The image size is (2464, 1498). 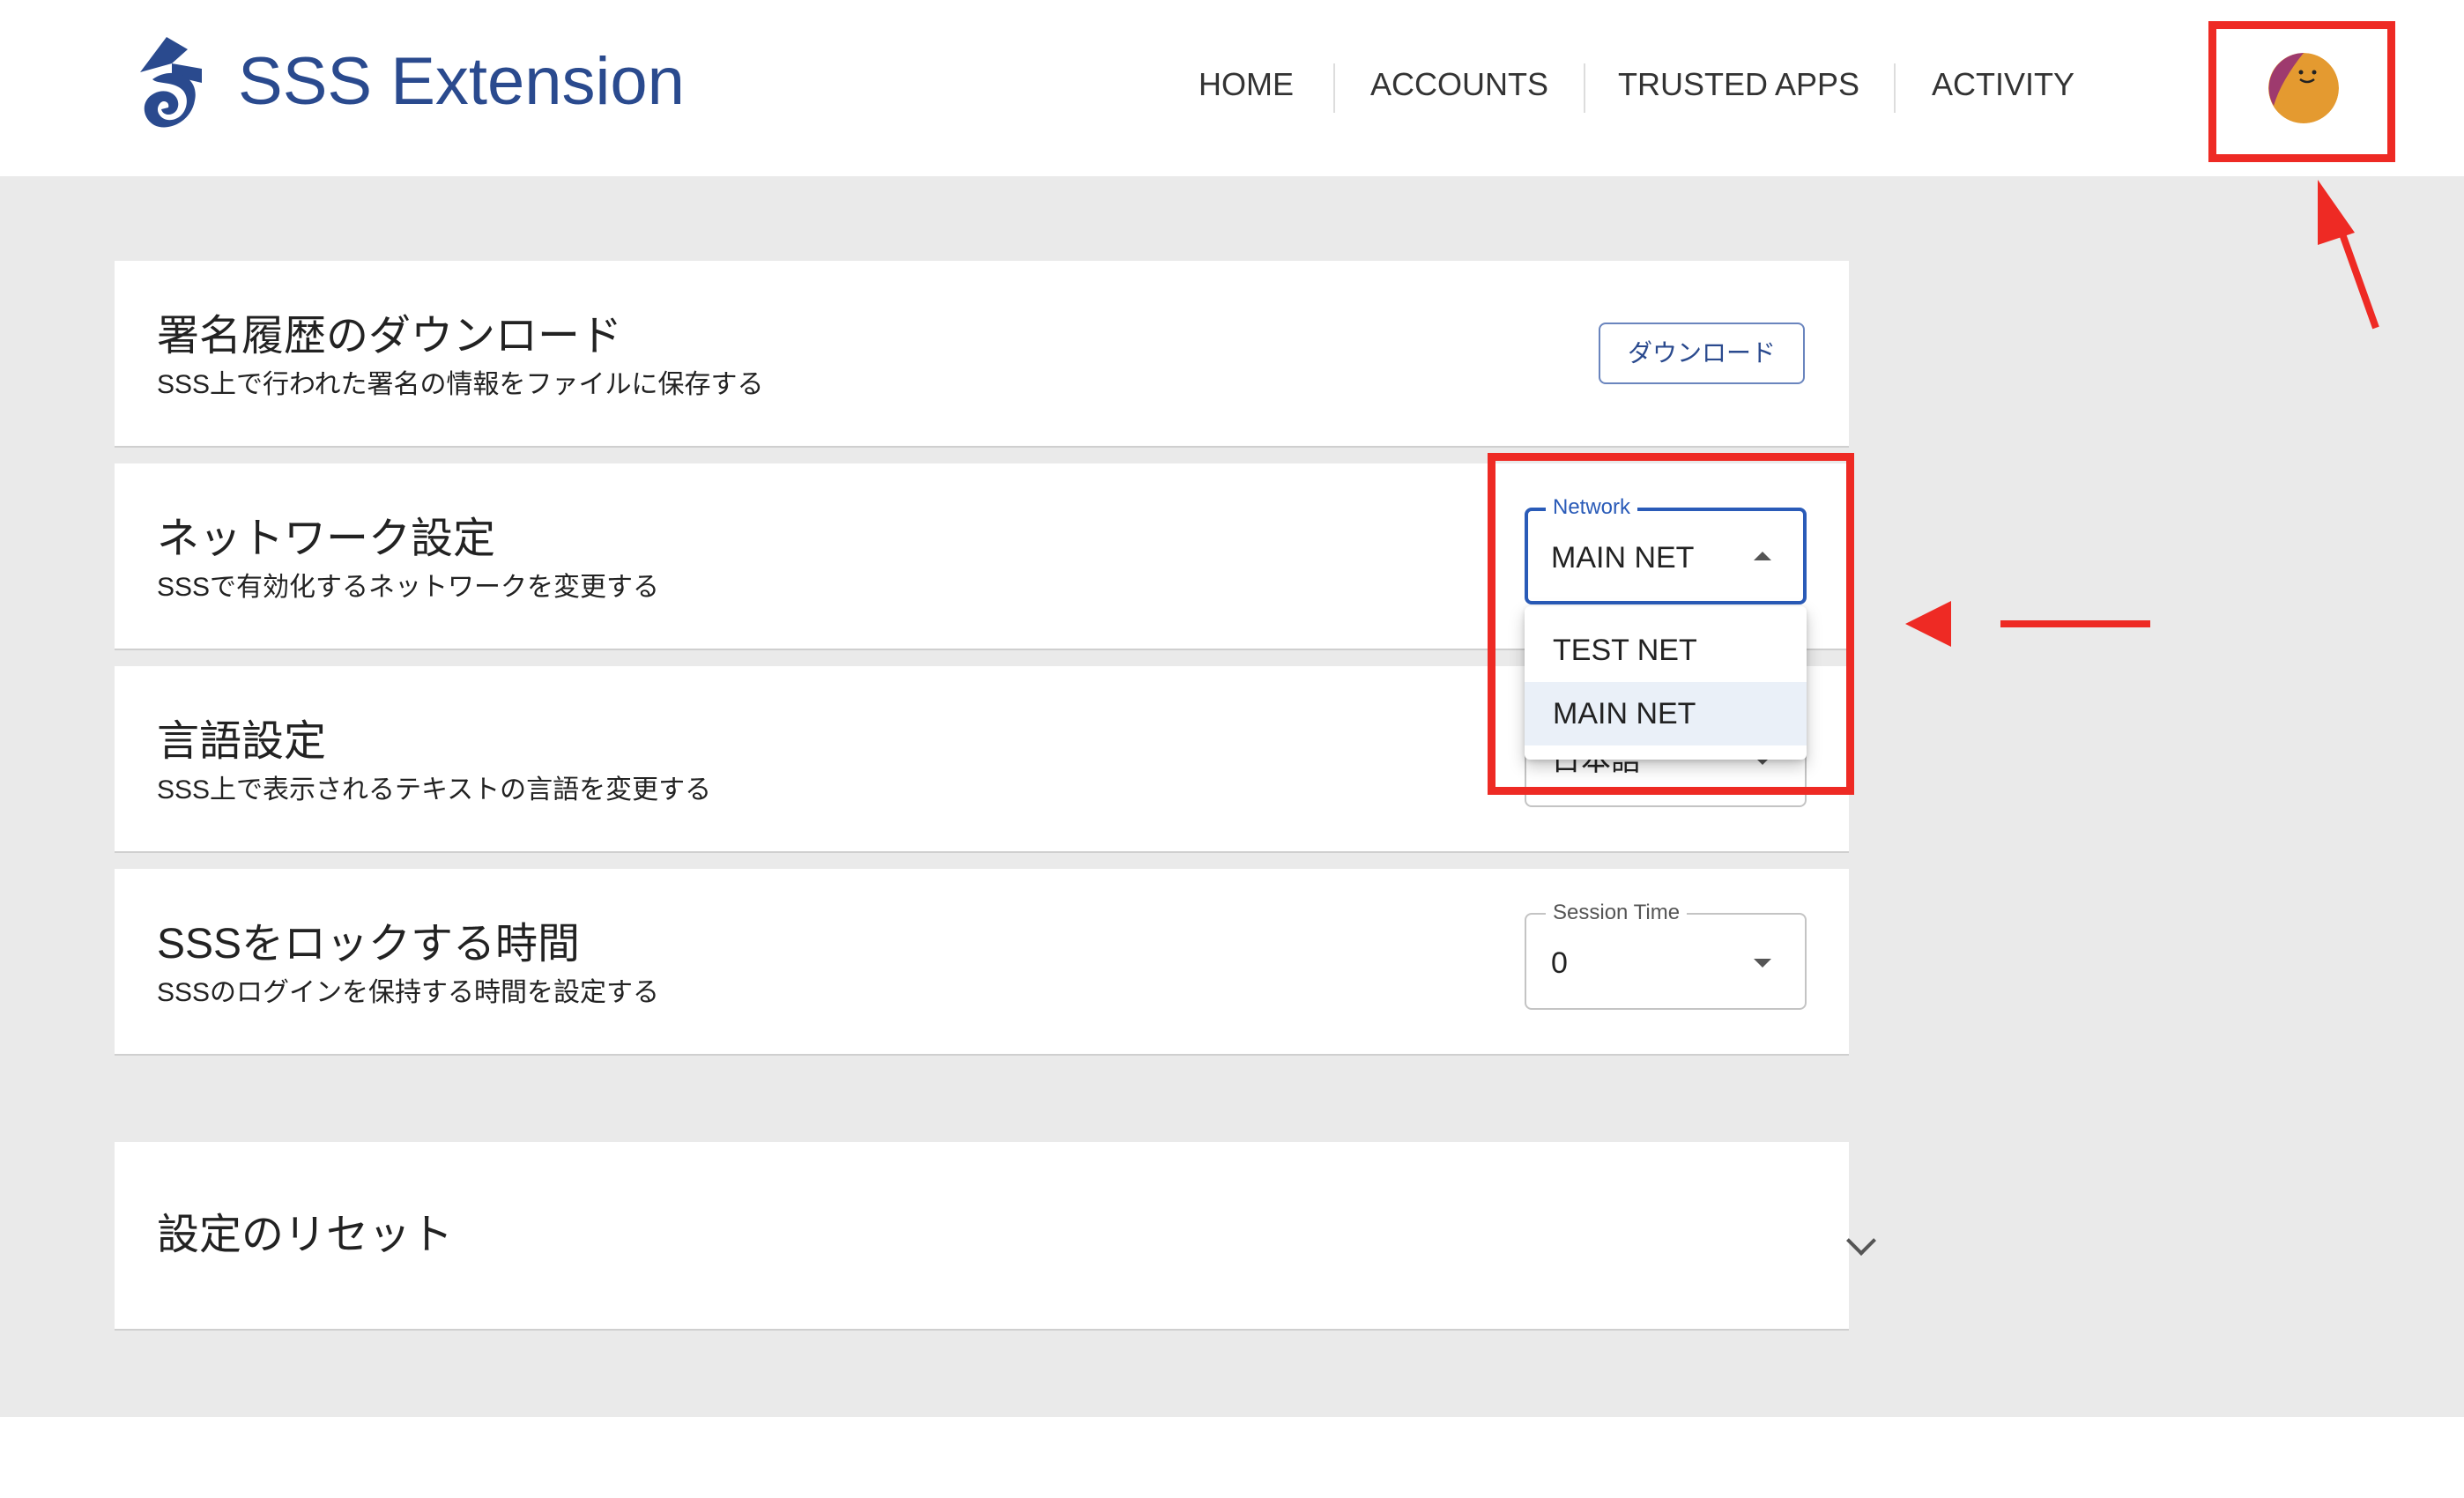 I want to click on annotation-arrows, so click(x=2142, y=414).